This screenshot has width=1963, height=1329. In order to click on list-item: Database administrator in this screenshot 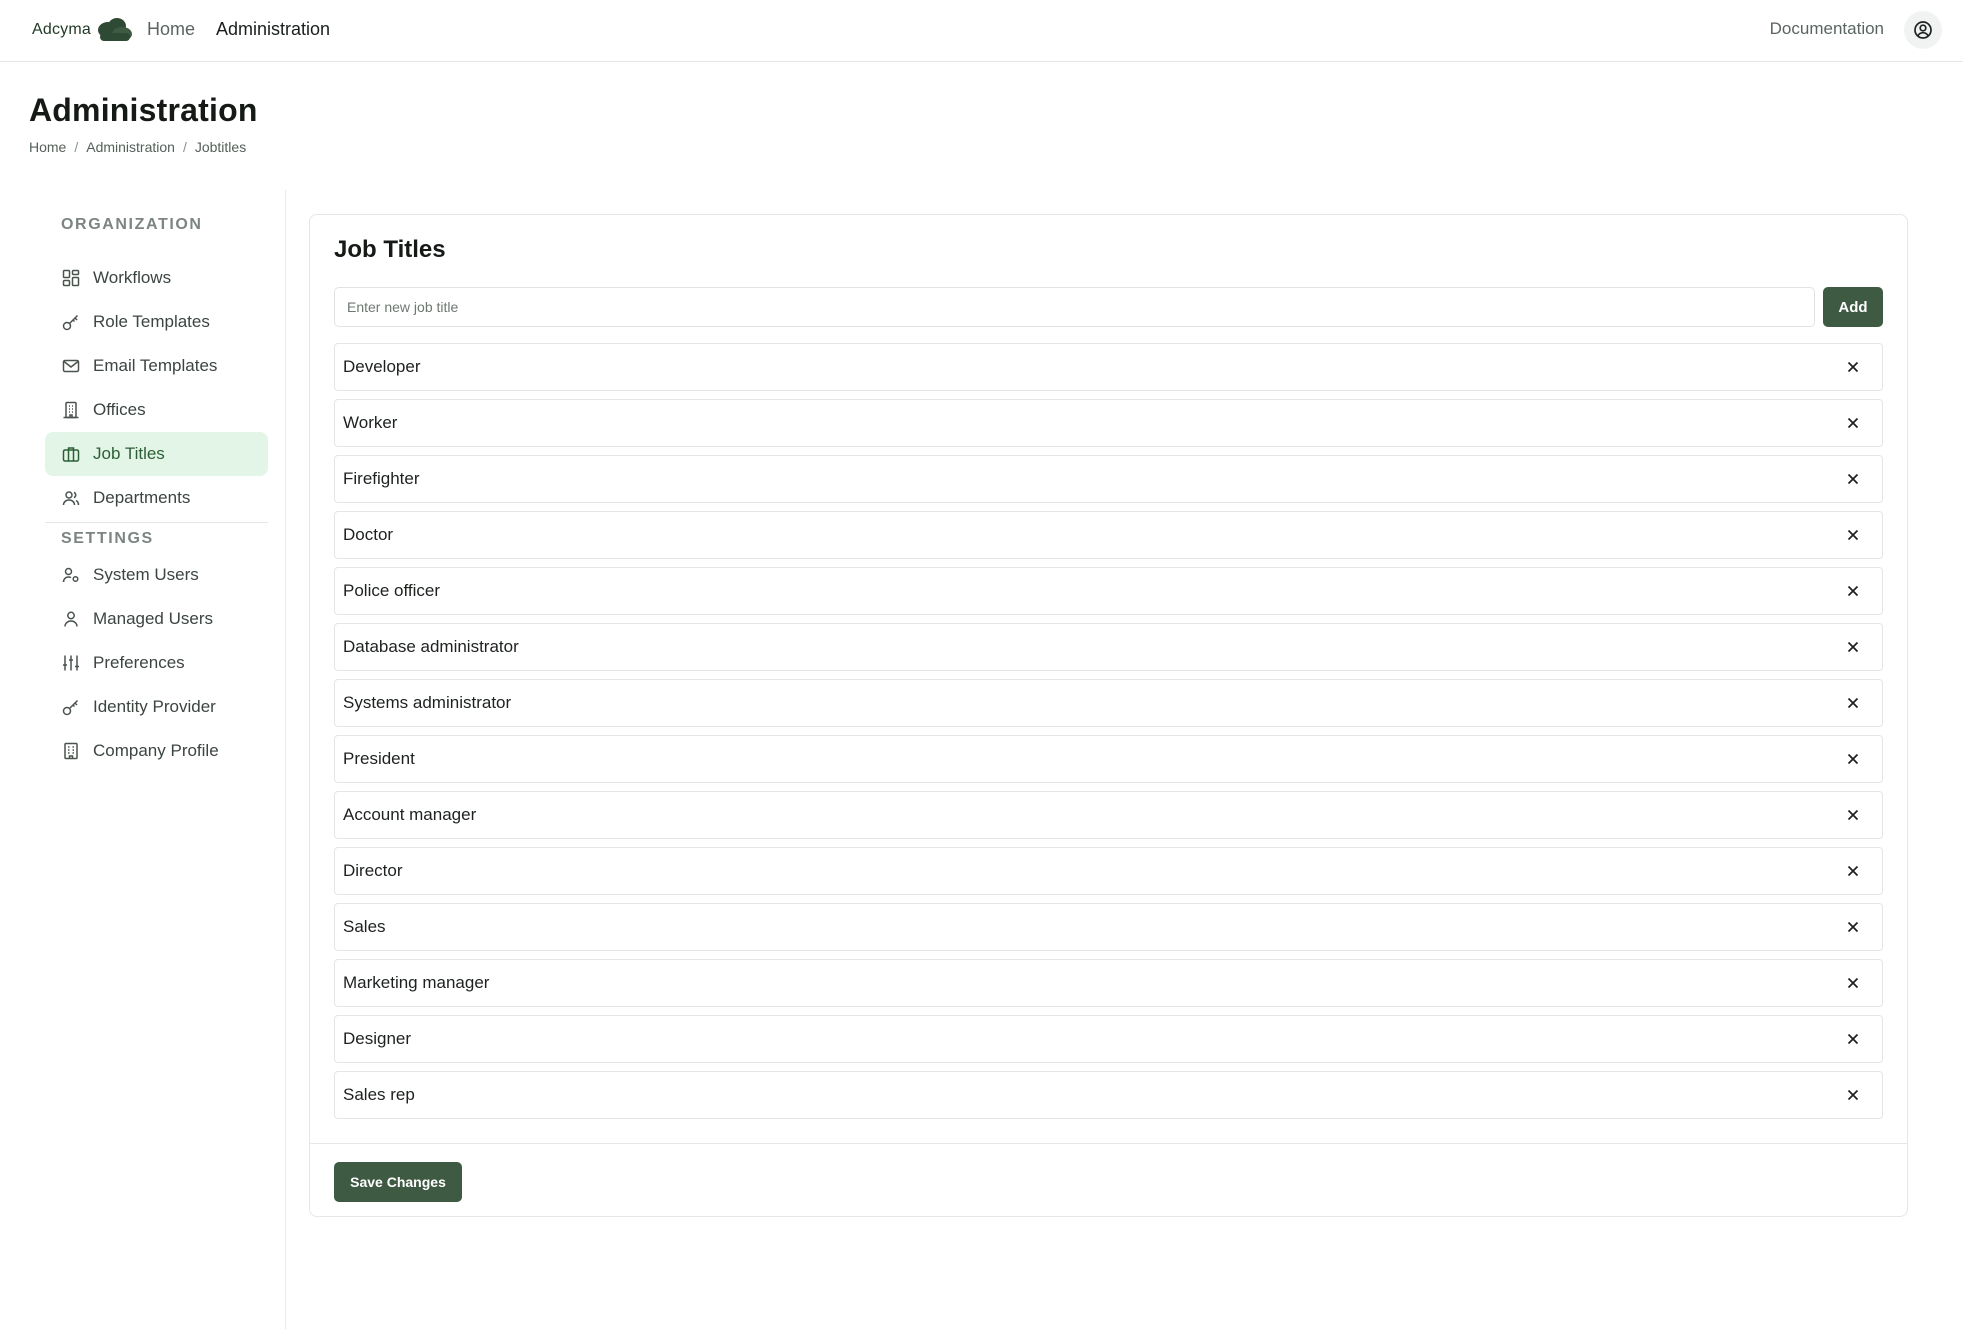, I will do `click(1108, 647)`.